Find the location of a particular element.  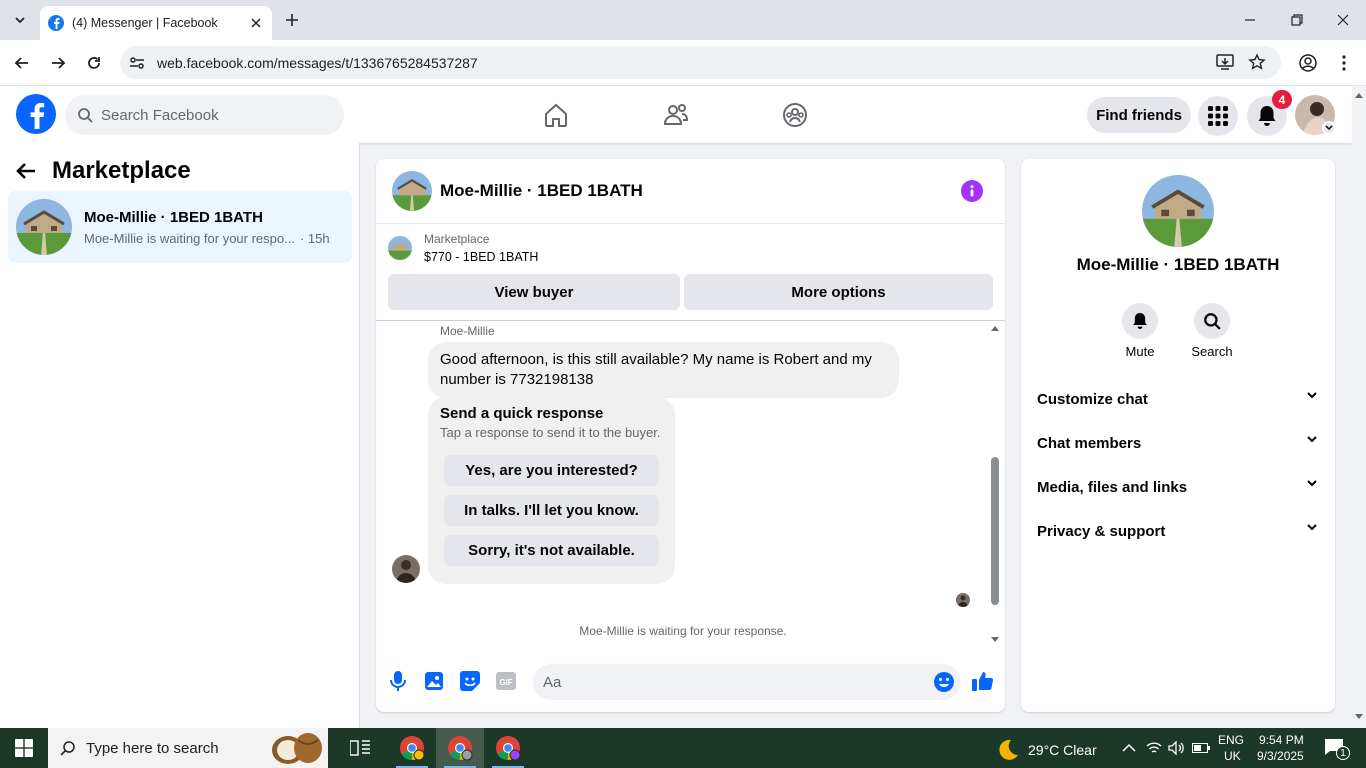

close-icon is located at coordinates (1343, 20).